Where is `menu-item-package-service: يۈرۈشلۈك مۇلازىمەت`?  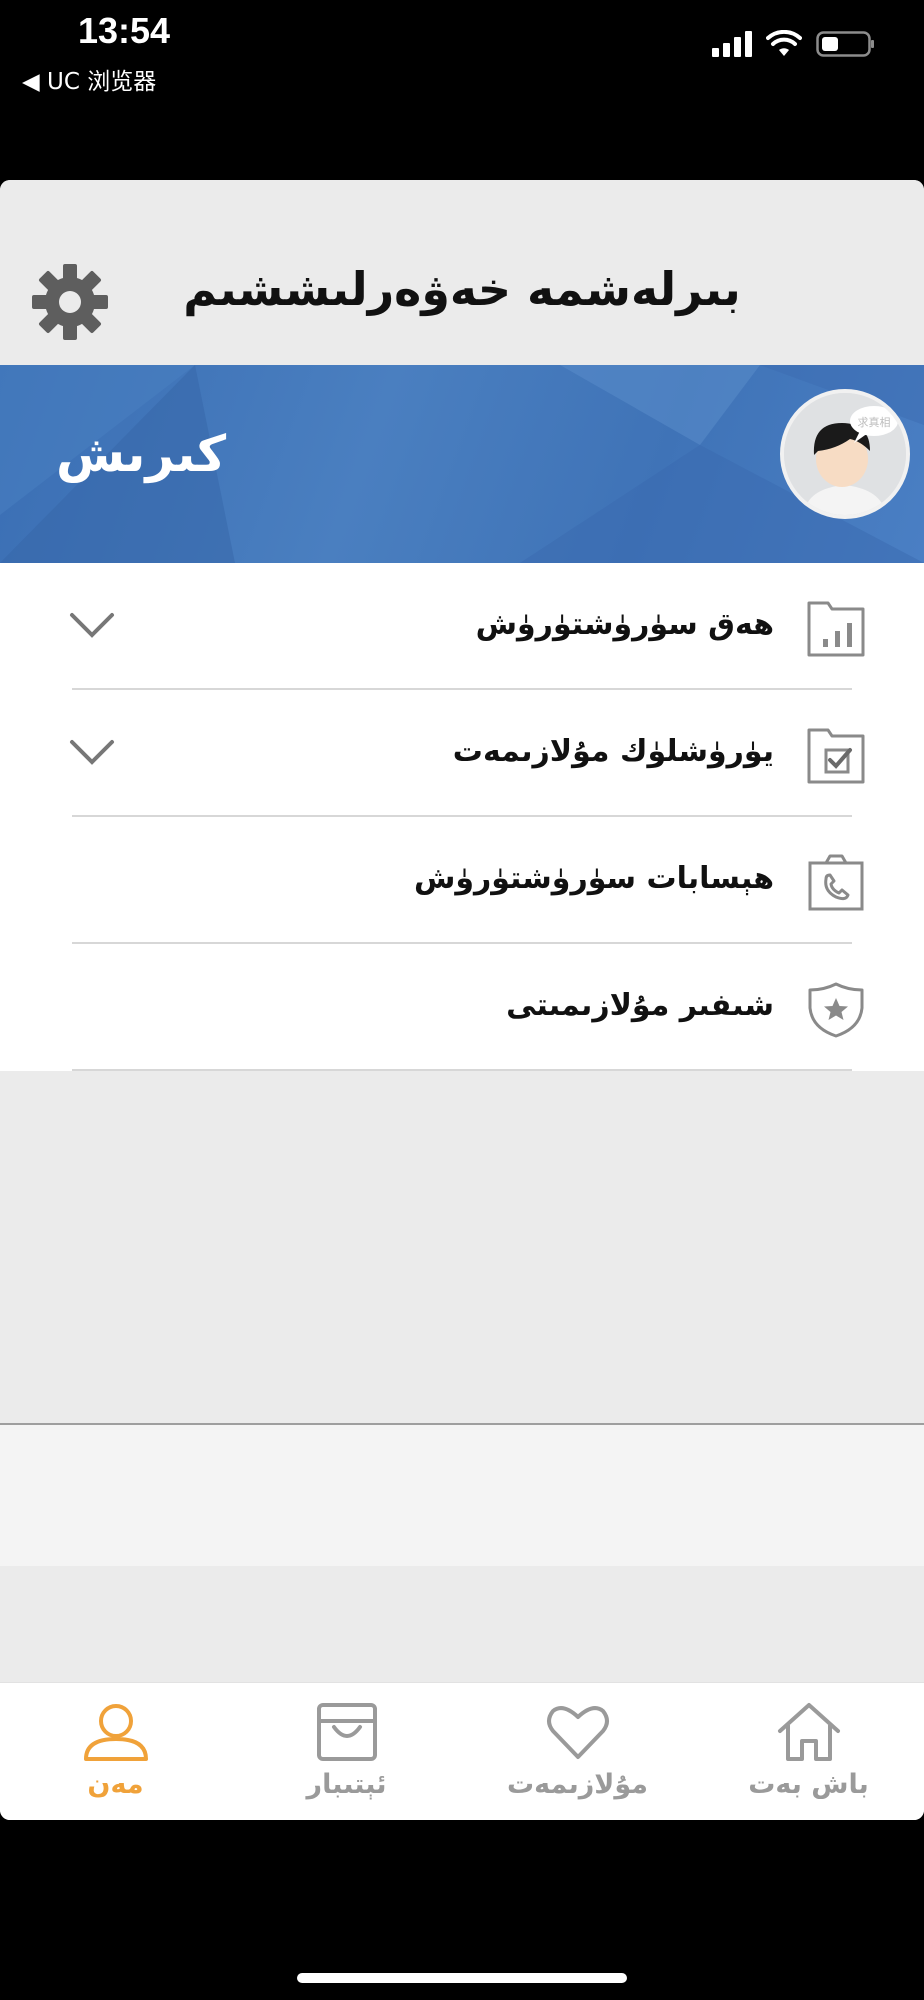
menu-item-package-service: يۈرۈشلۈك مۇلازىمەت is located at coordinates (462, 753).